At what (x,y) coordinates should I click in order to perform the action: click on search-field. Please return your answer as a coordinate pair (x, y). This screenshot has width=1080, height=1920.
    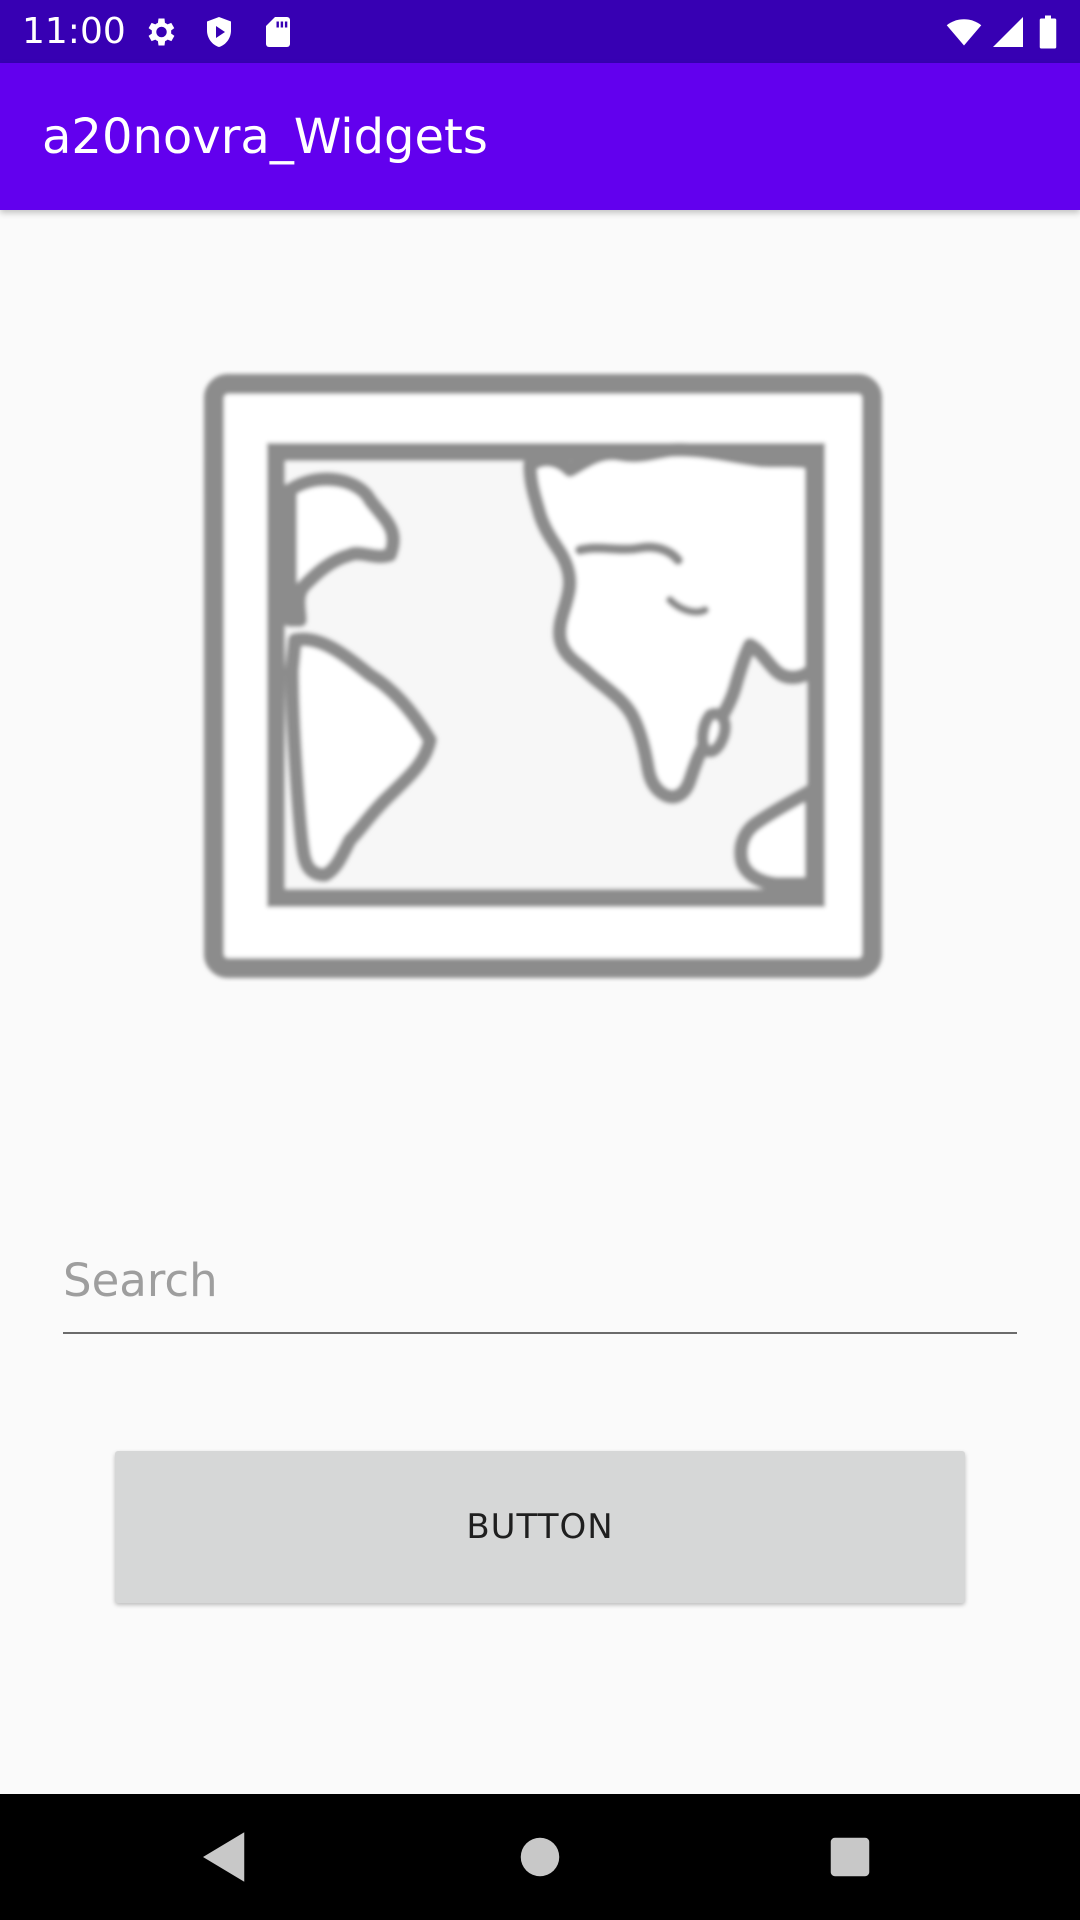
    Looking at the image, I should click on (540, 1281).